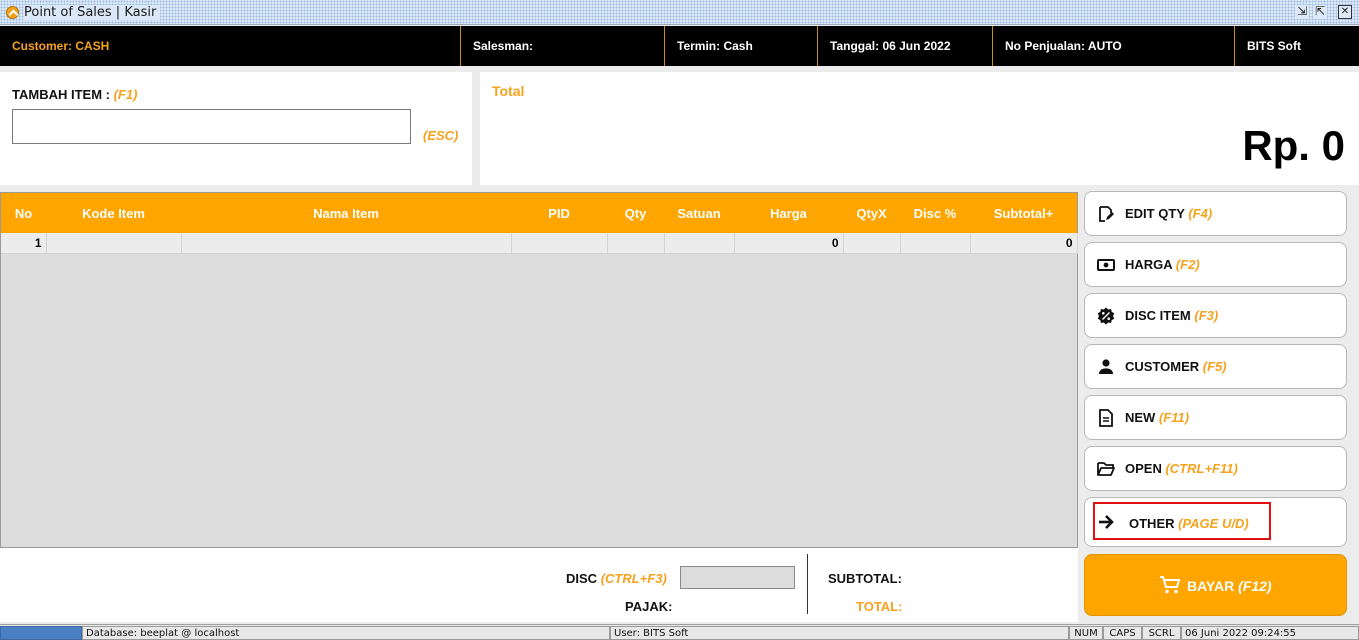 This screenshot has width=1359, height=640. Describe the element at coordinates (1200, 213) in the screenshot. I see `edit-qty-shortcut: (F4)` at that location.